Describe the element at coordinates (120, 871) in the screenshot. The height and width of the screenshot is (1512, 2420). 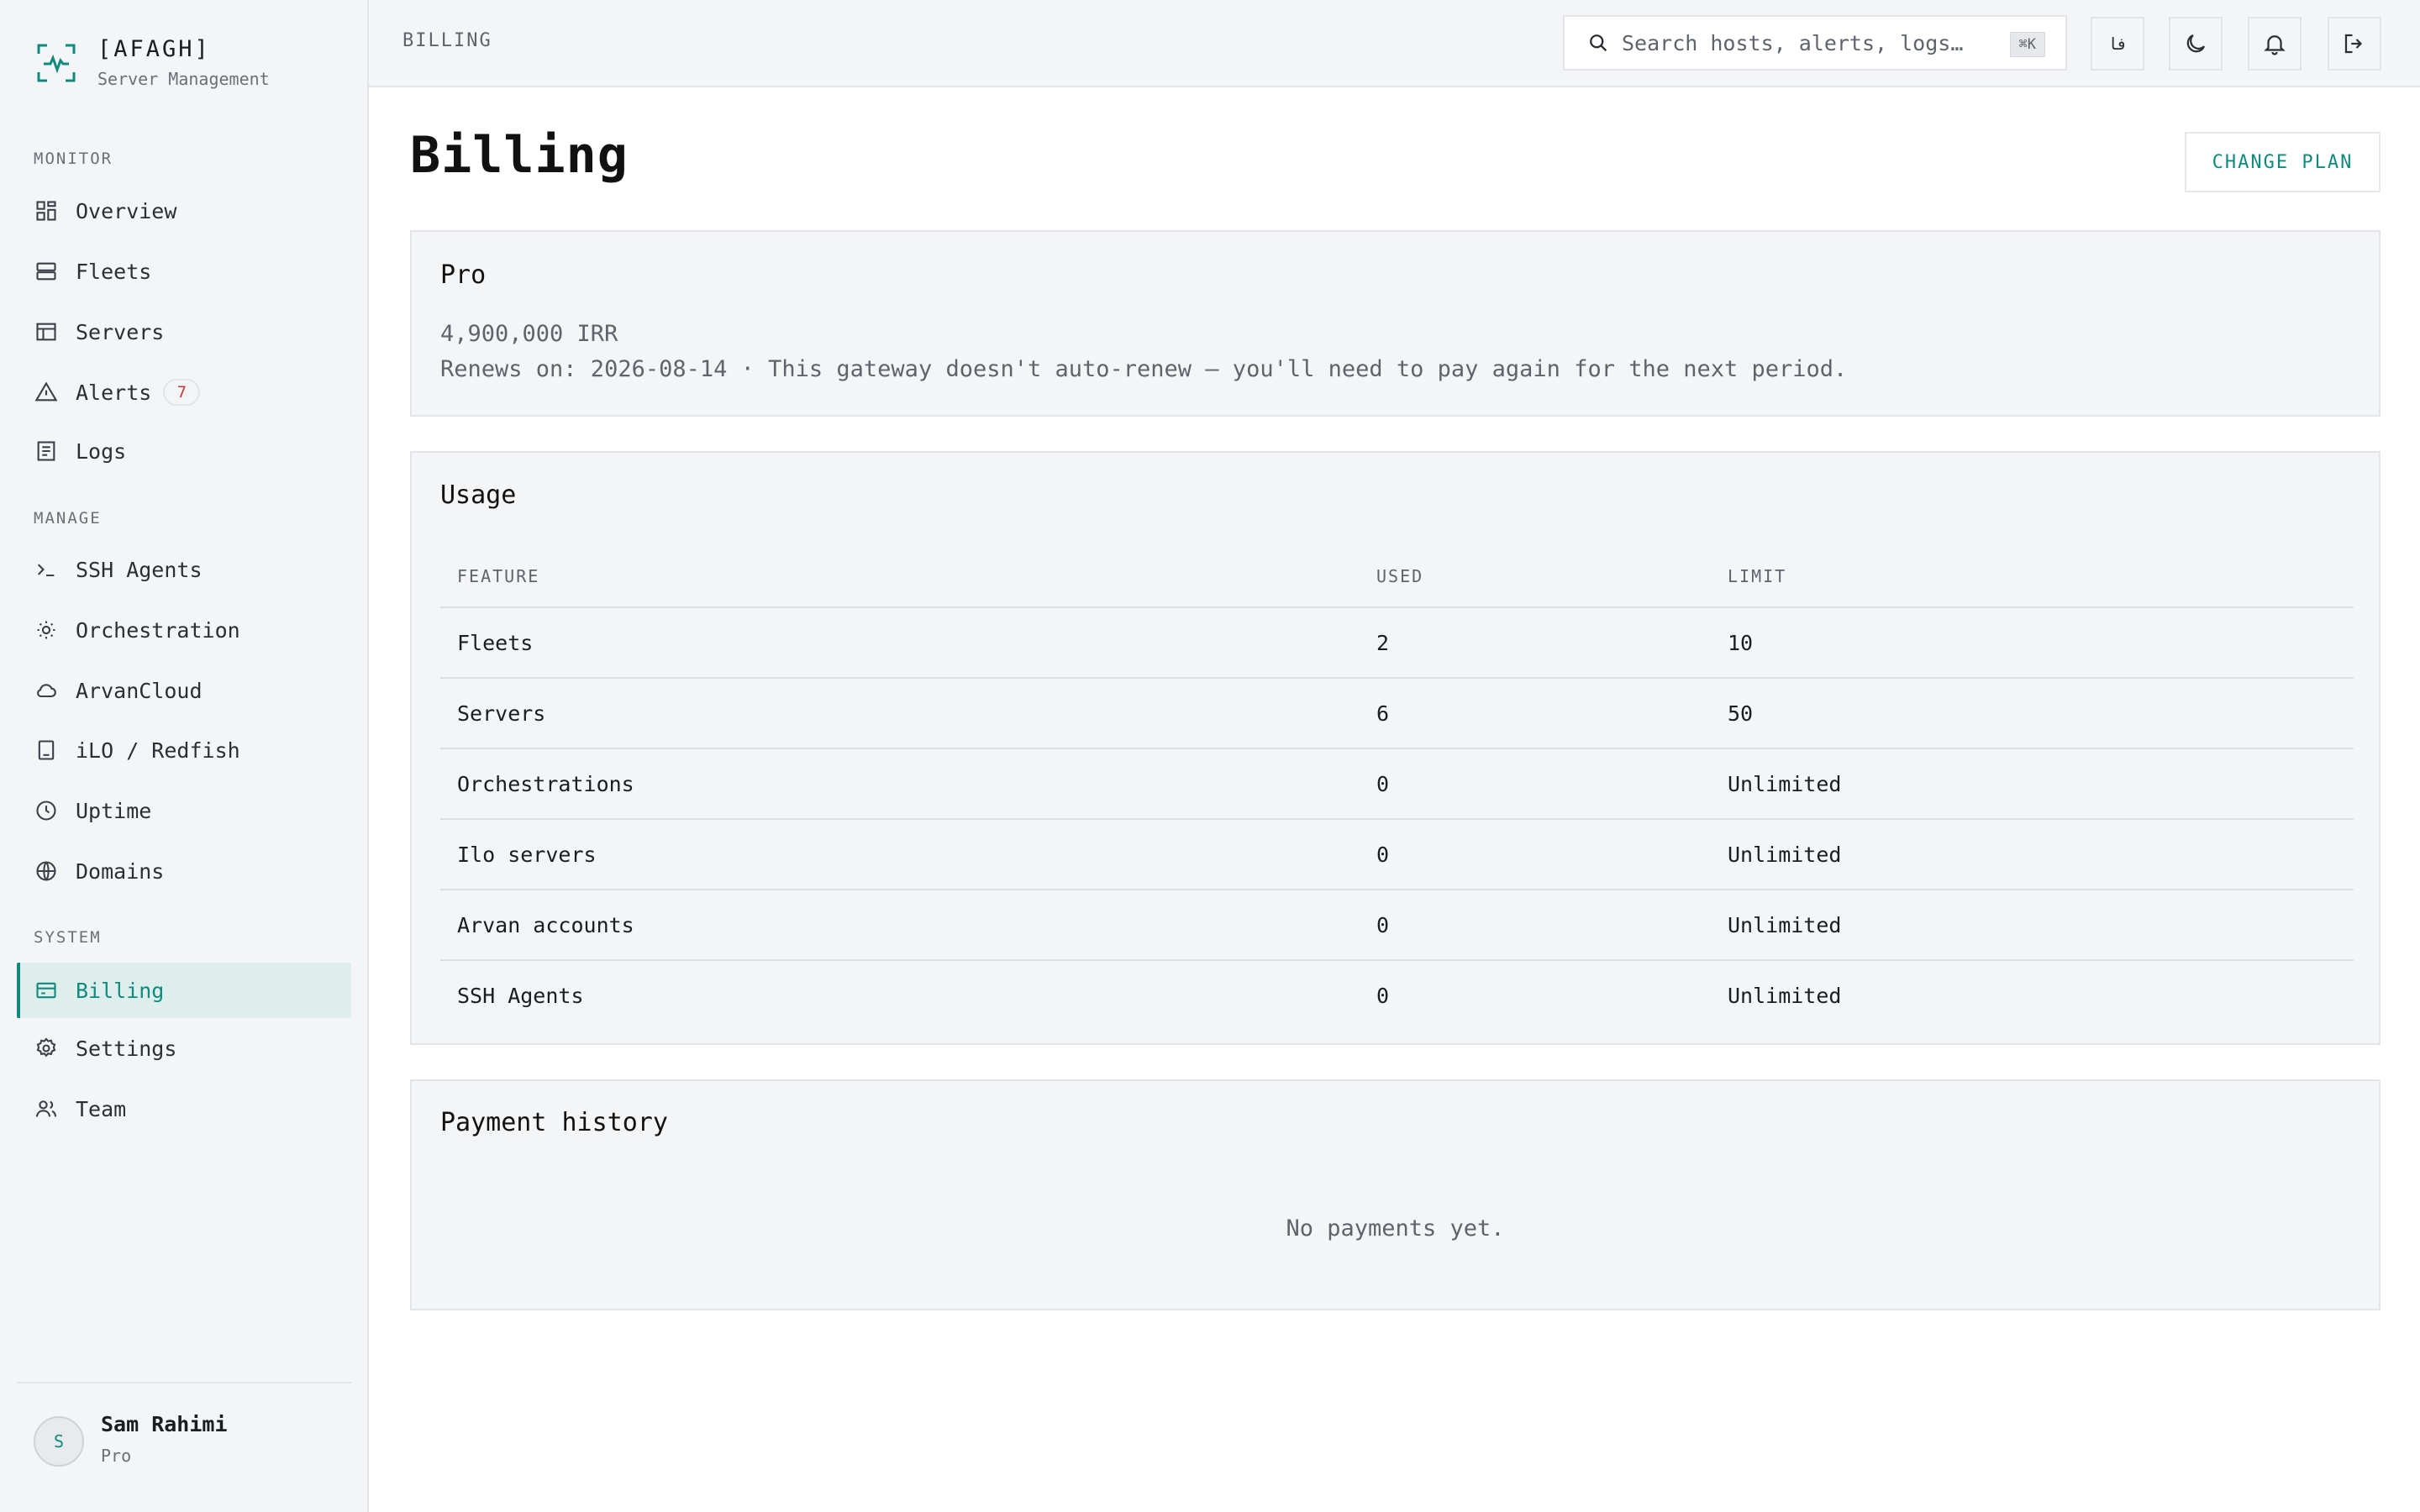
I see `sidebar-item-label: Domains` at that location.